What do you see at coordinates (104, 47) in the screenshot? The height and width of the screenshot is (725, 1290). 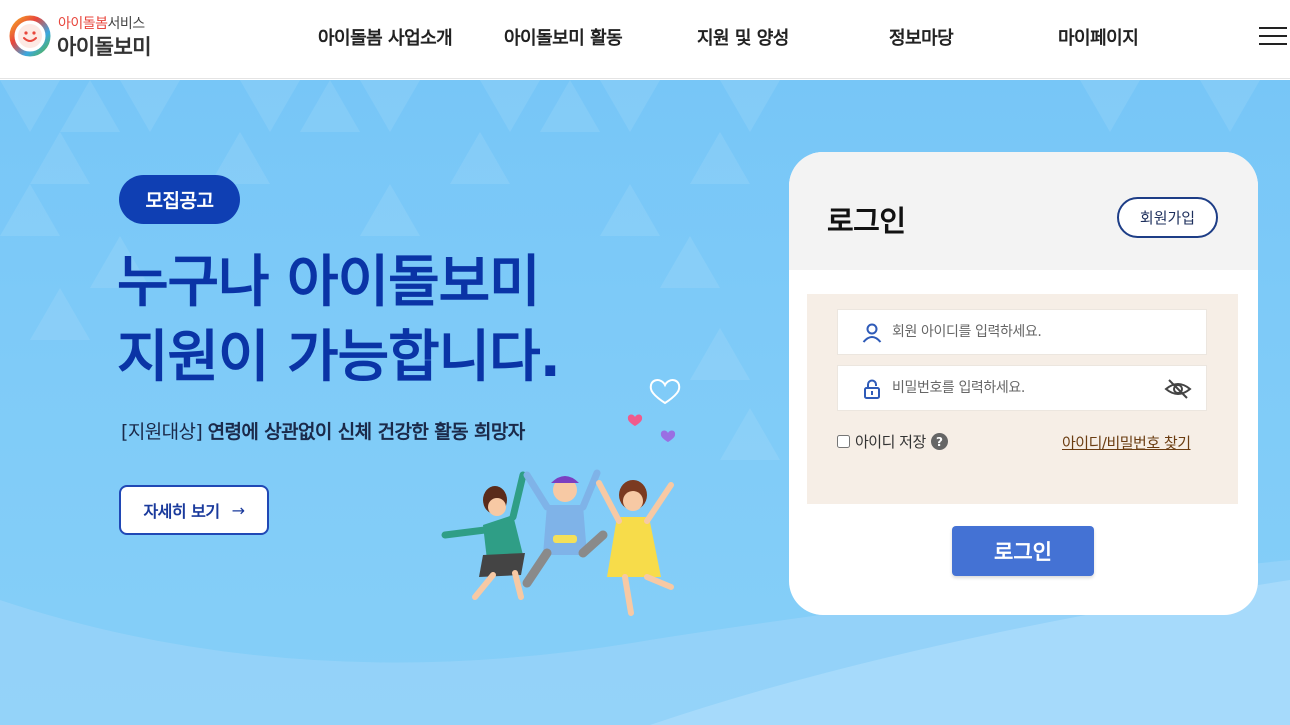 I see `logo-title: 아이돌보미` at bounding box center [104, 47].